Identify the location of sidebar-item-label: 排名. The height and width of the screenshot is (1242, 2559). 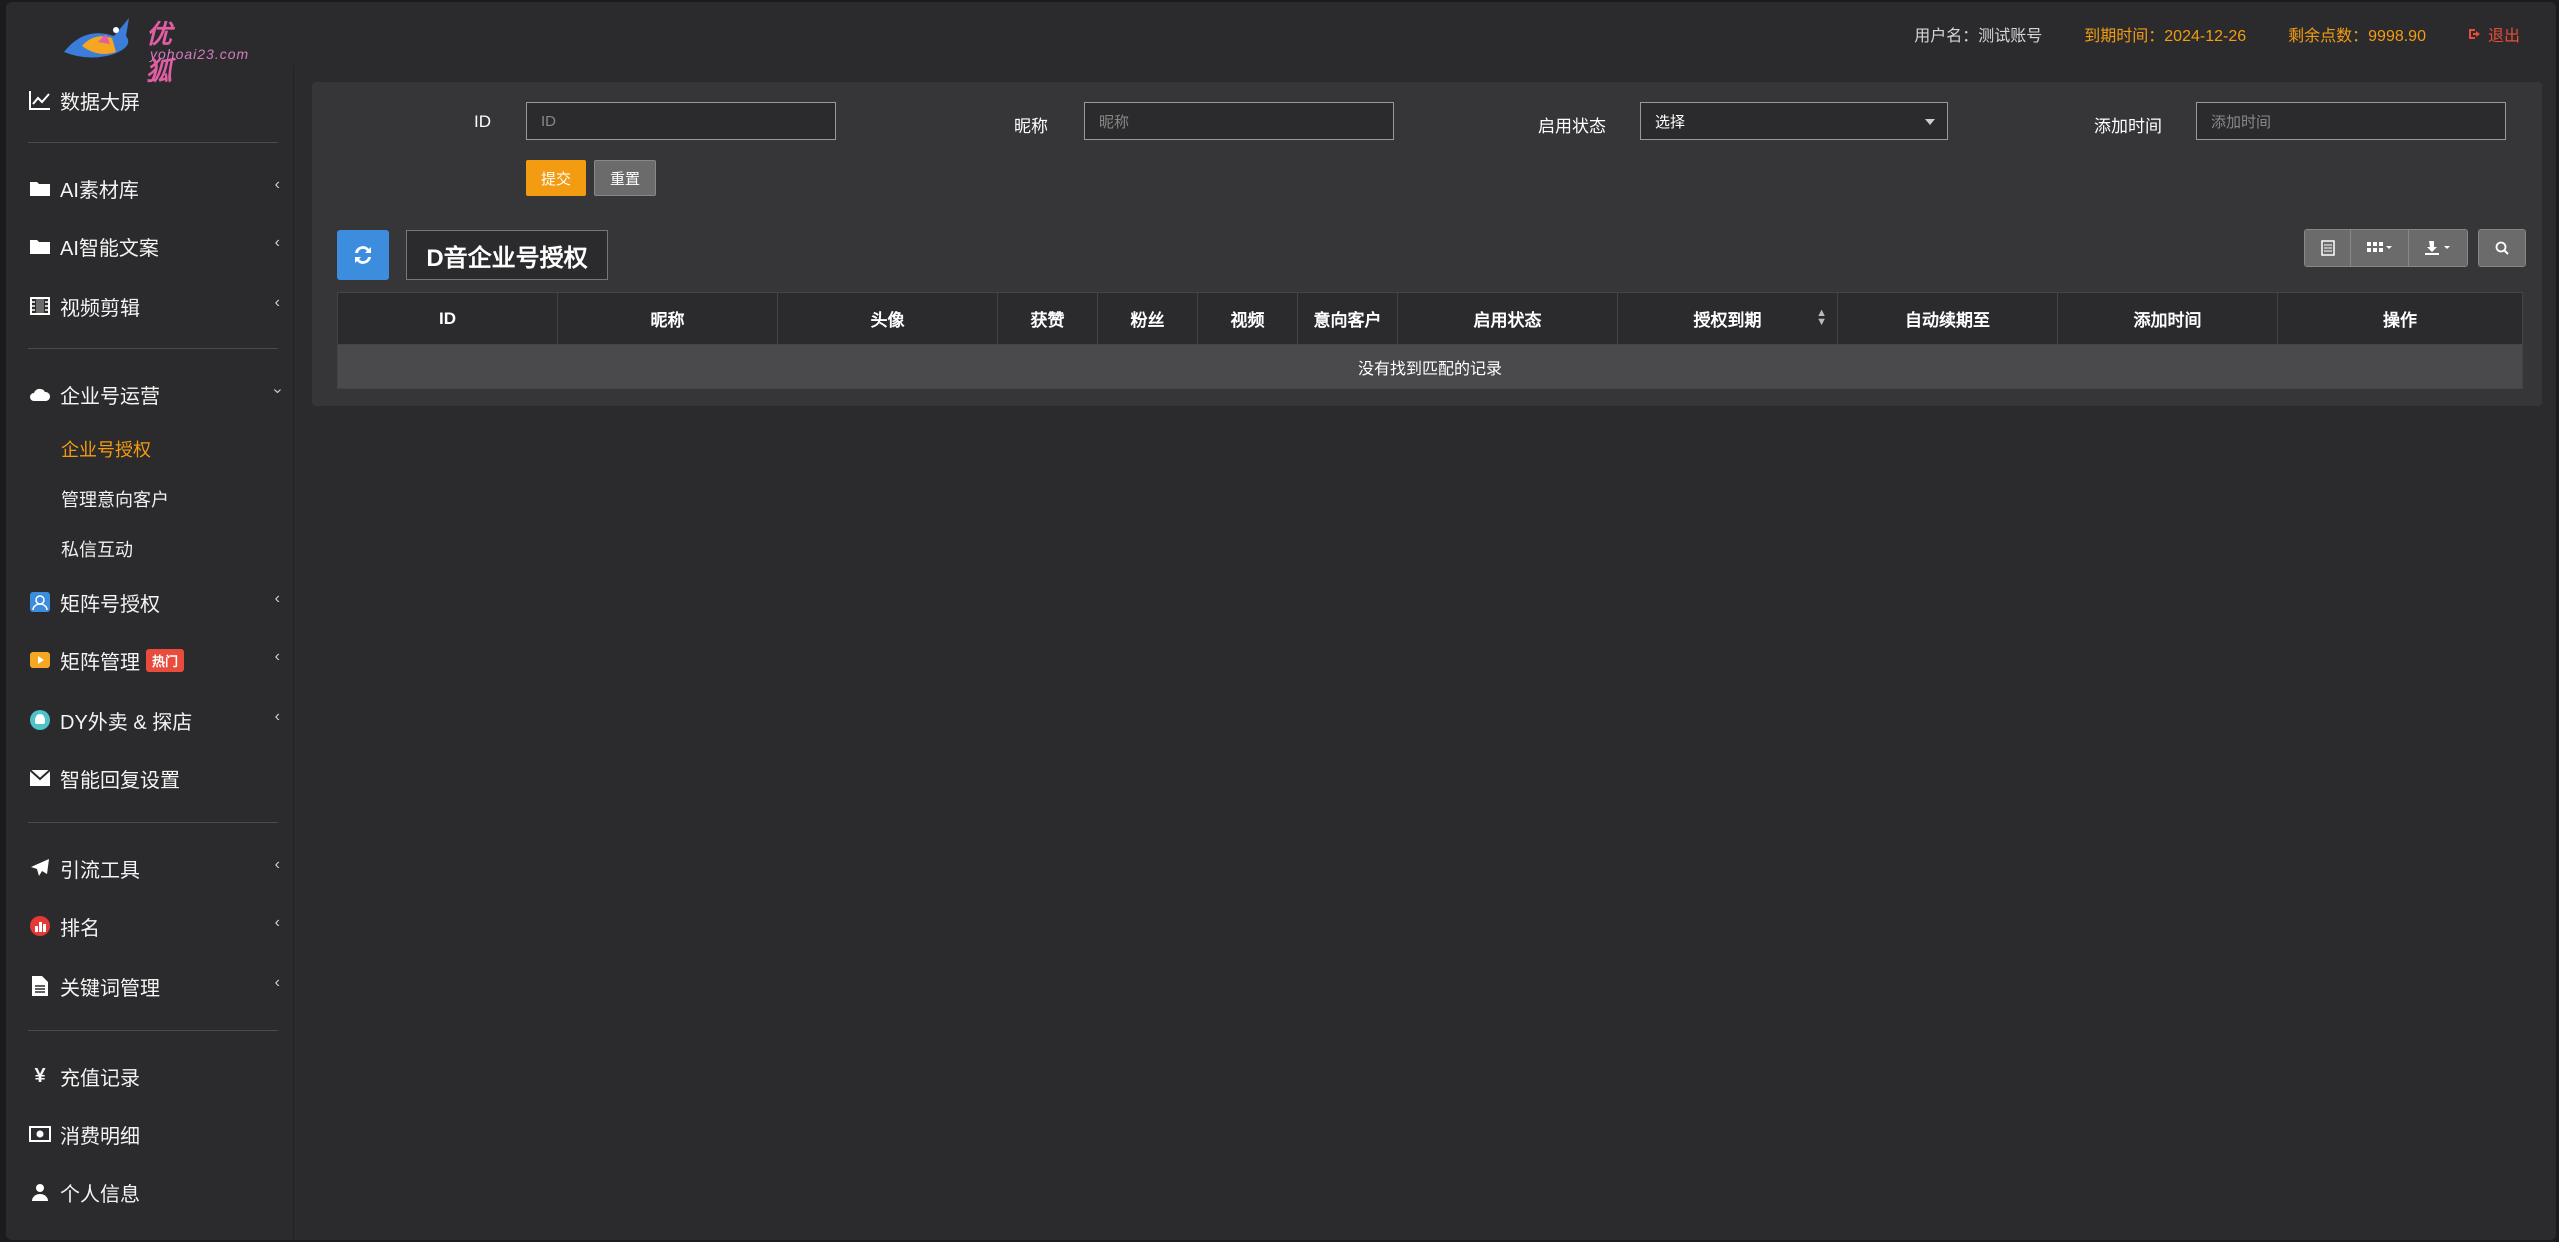
(80, 928).